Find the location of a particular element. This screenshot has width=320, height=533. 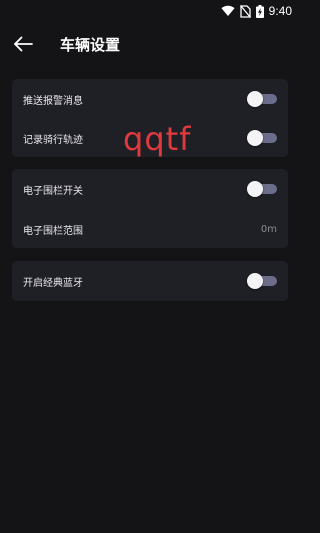

ride-track-toggle is located at coordinates (262, 138).